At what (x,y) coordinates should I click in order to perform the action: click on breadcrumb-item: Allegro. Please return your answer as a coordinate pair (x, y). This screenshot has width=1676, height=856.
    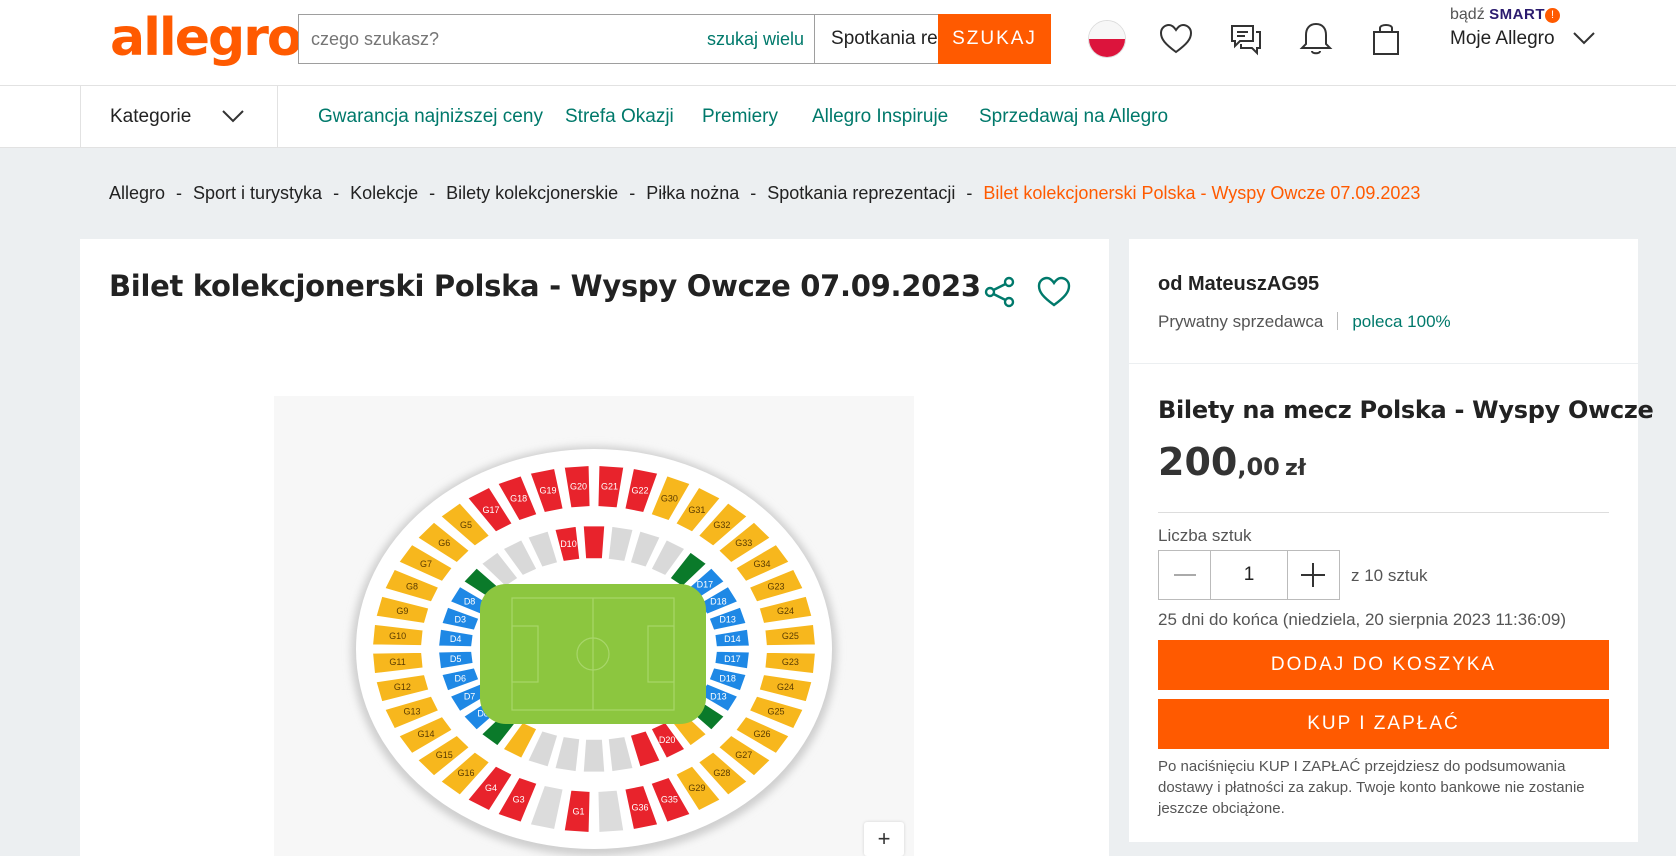
    Looking at the image, I should click on (137, 193).